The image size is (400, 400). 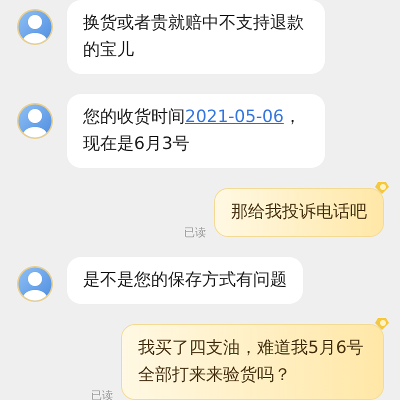 I want to click on message-text: 是不是您的保存方式有问题, so click(x=185, y=280).